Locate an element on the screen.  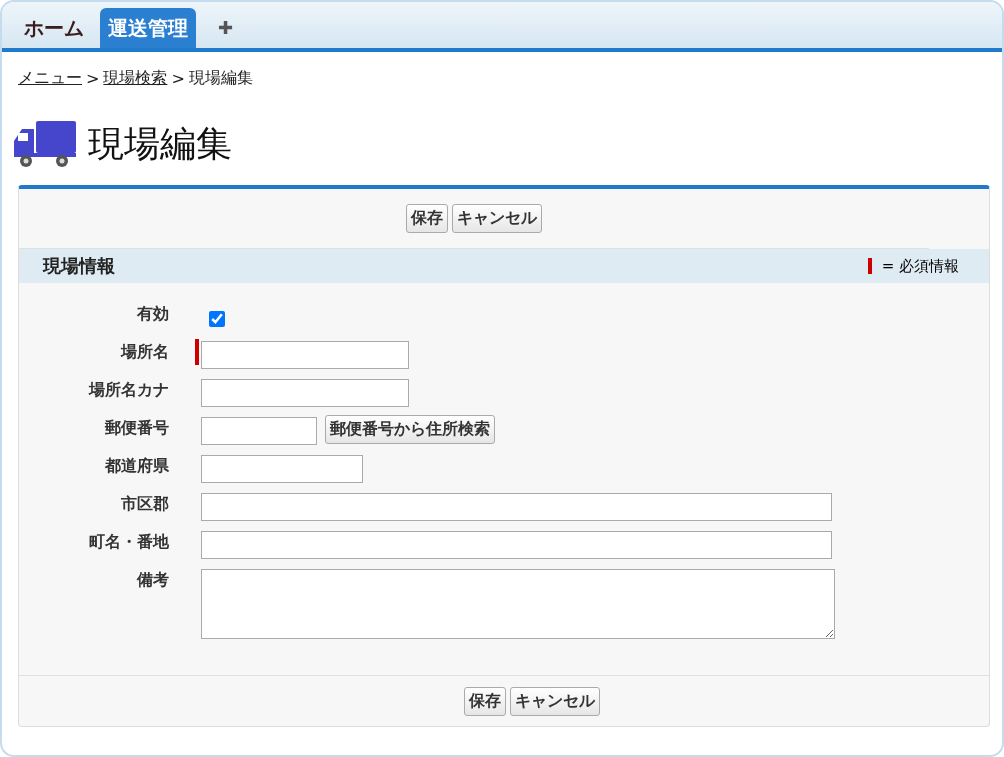
required-marker-icon is located at coordinates (869, 266).